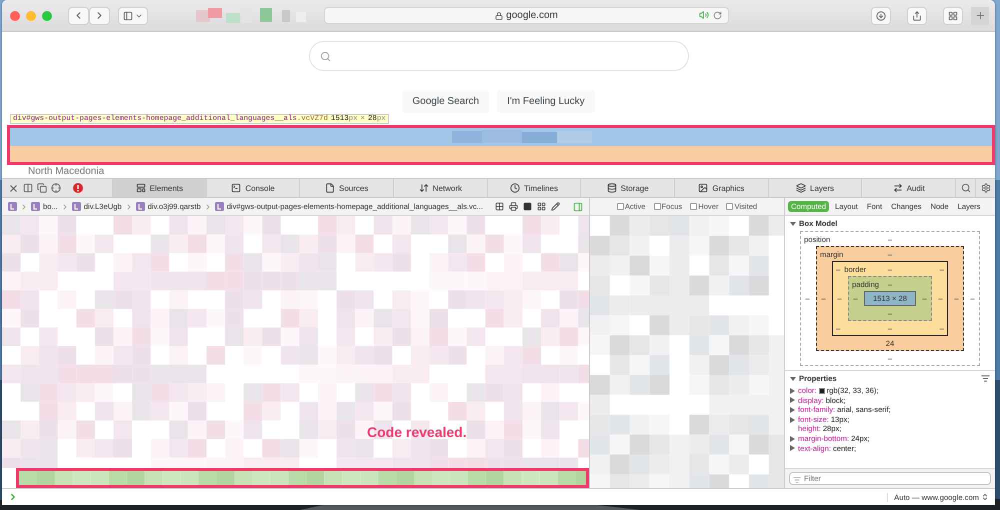 The height and width of the screenshot is (510, 1000). I want to click on layers-icon, so click(801, 188).